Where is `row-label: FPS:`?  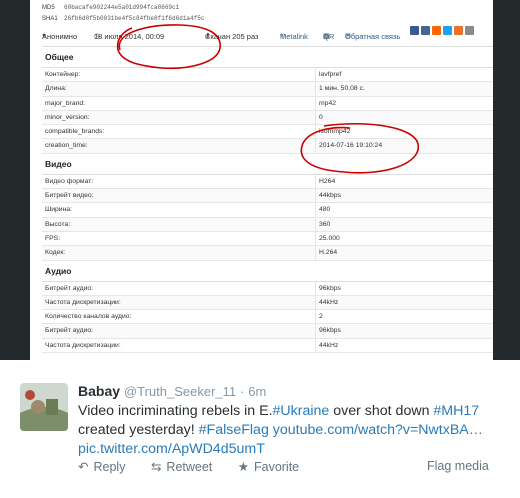
row-label: FPS: is located at coordinates (53, 238).